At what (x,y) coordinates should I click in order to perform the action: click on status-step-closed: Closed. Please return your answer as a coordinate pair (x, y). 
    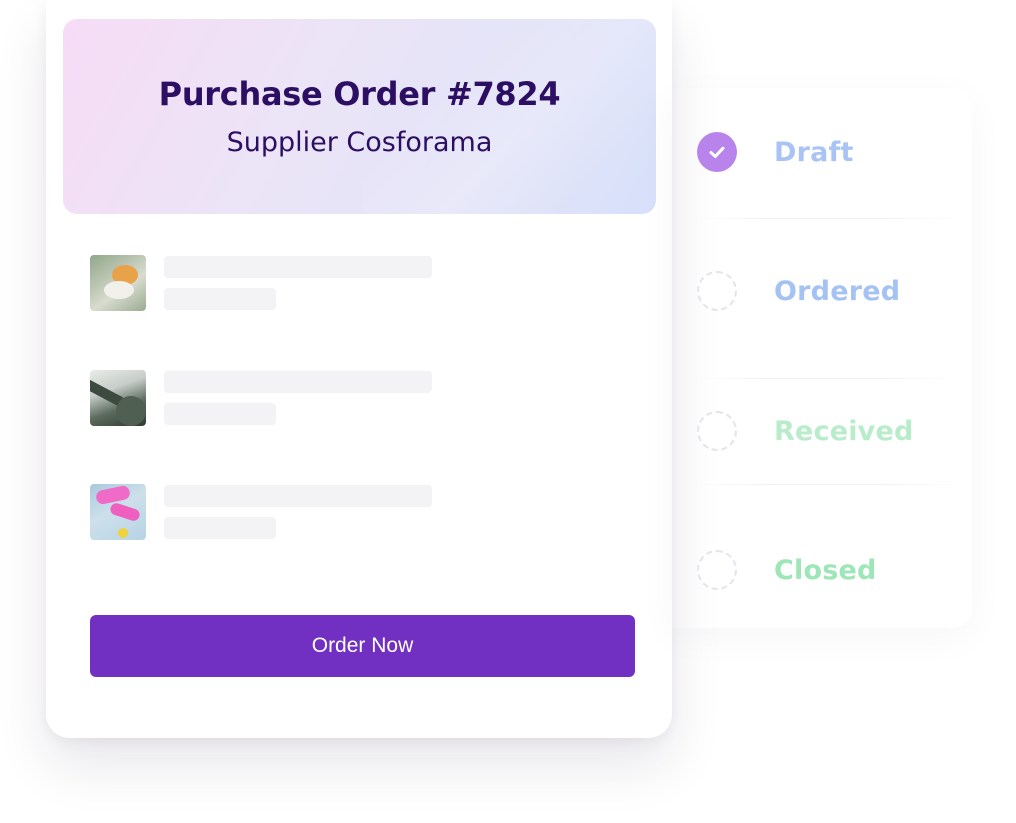
    Looking at the image, I should click on (827, 570).